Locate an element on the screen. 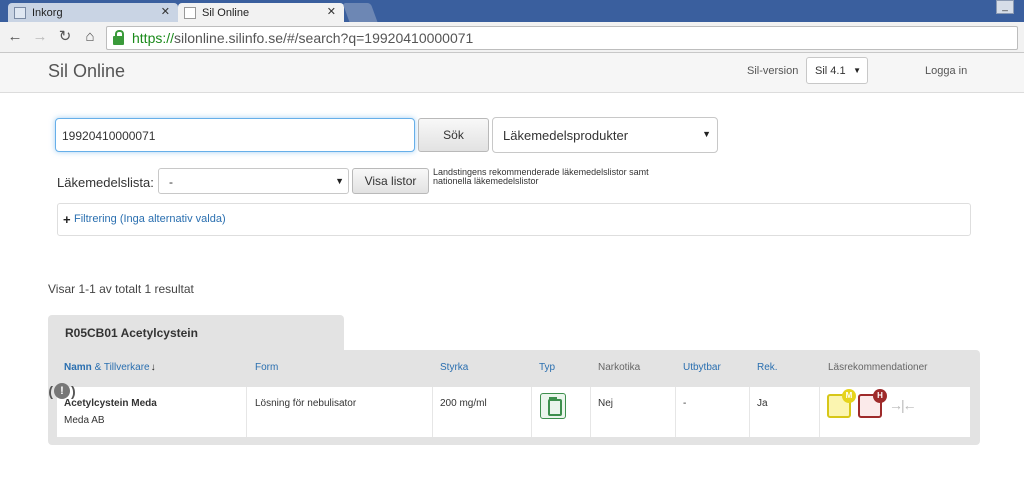  column-header-strength: Styrka is located at coordinates (454, 367).